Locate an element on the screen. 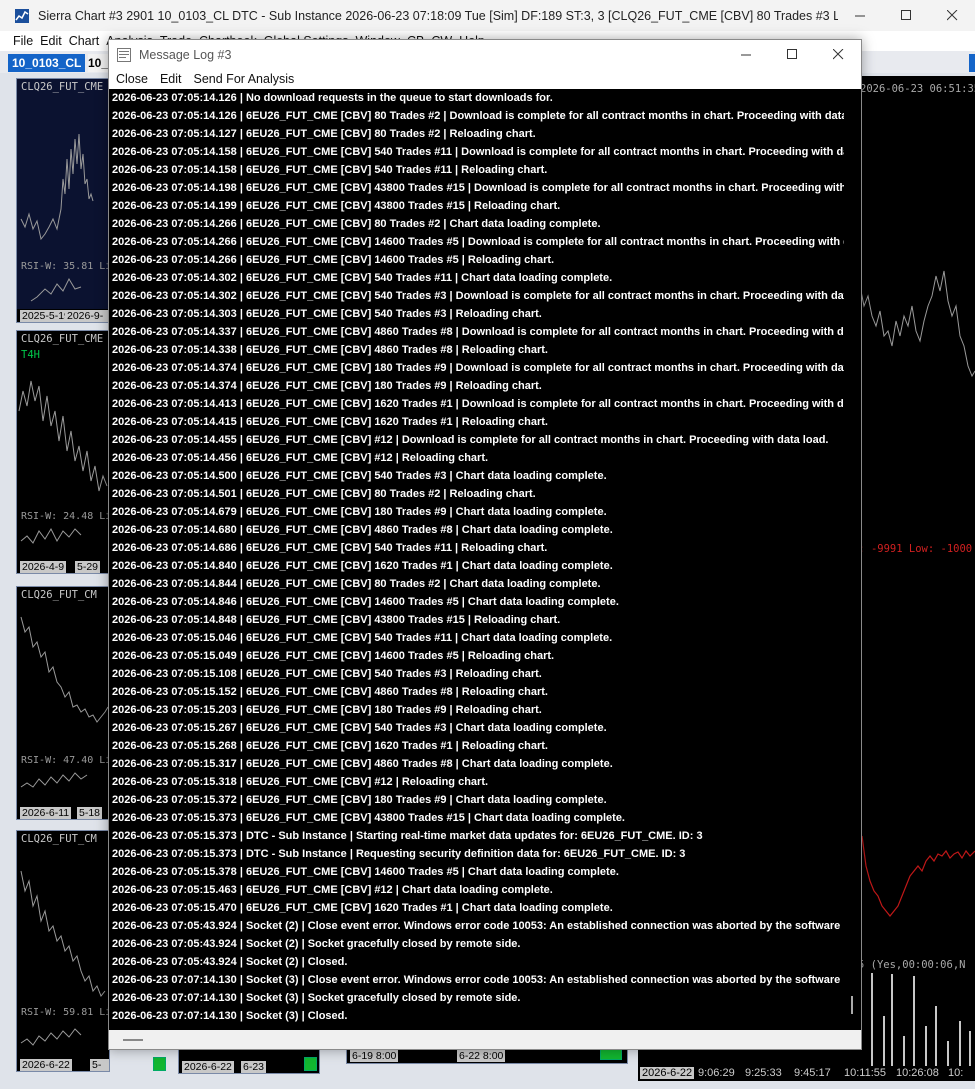  date-axis: 2025-5-19 2026-9-1 is located at coordinates (63, 315).